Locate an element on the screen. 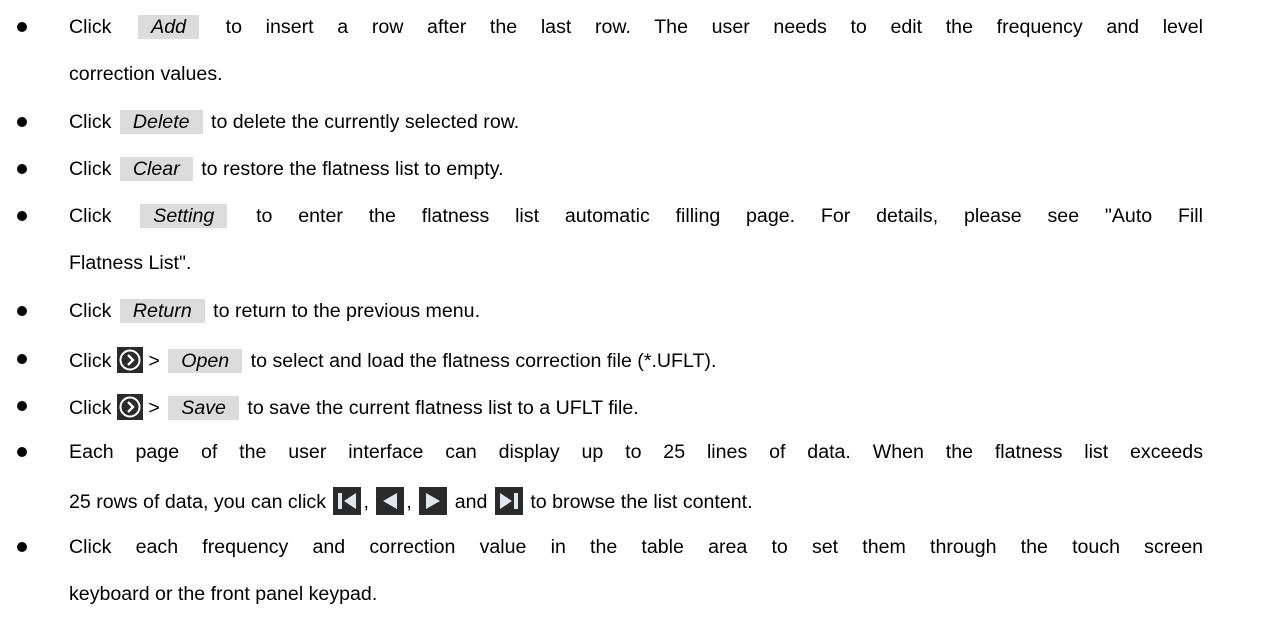  open-button: Open is located at coordinates (205, 361).